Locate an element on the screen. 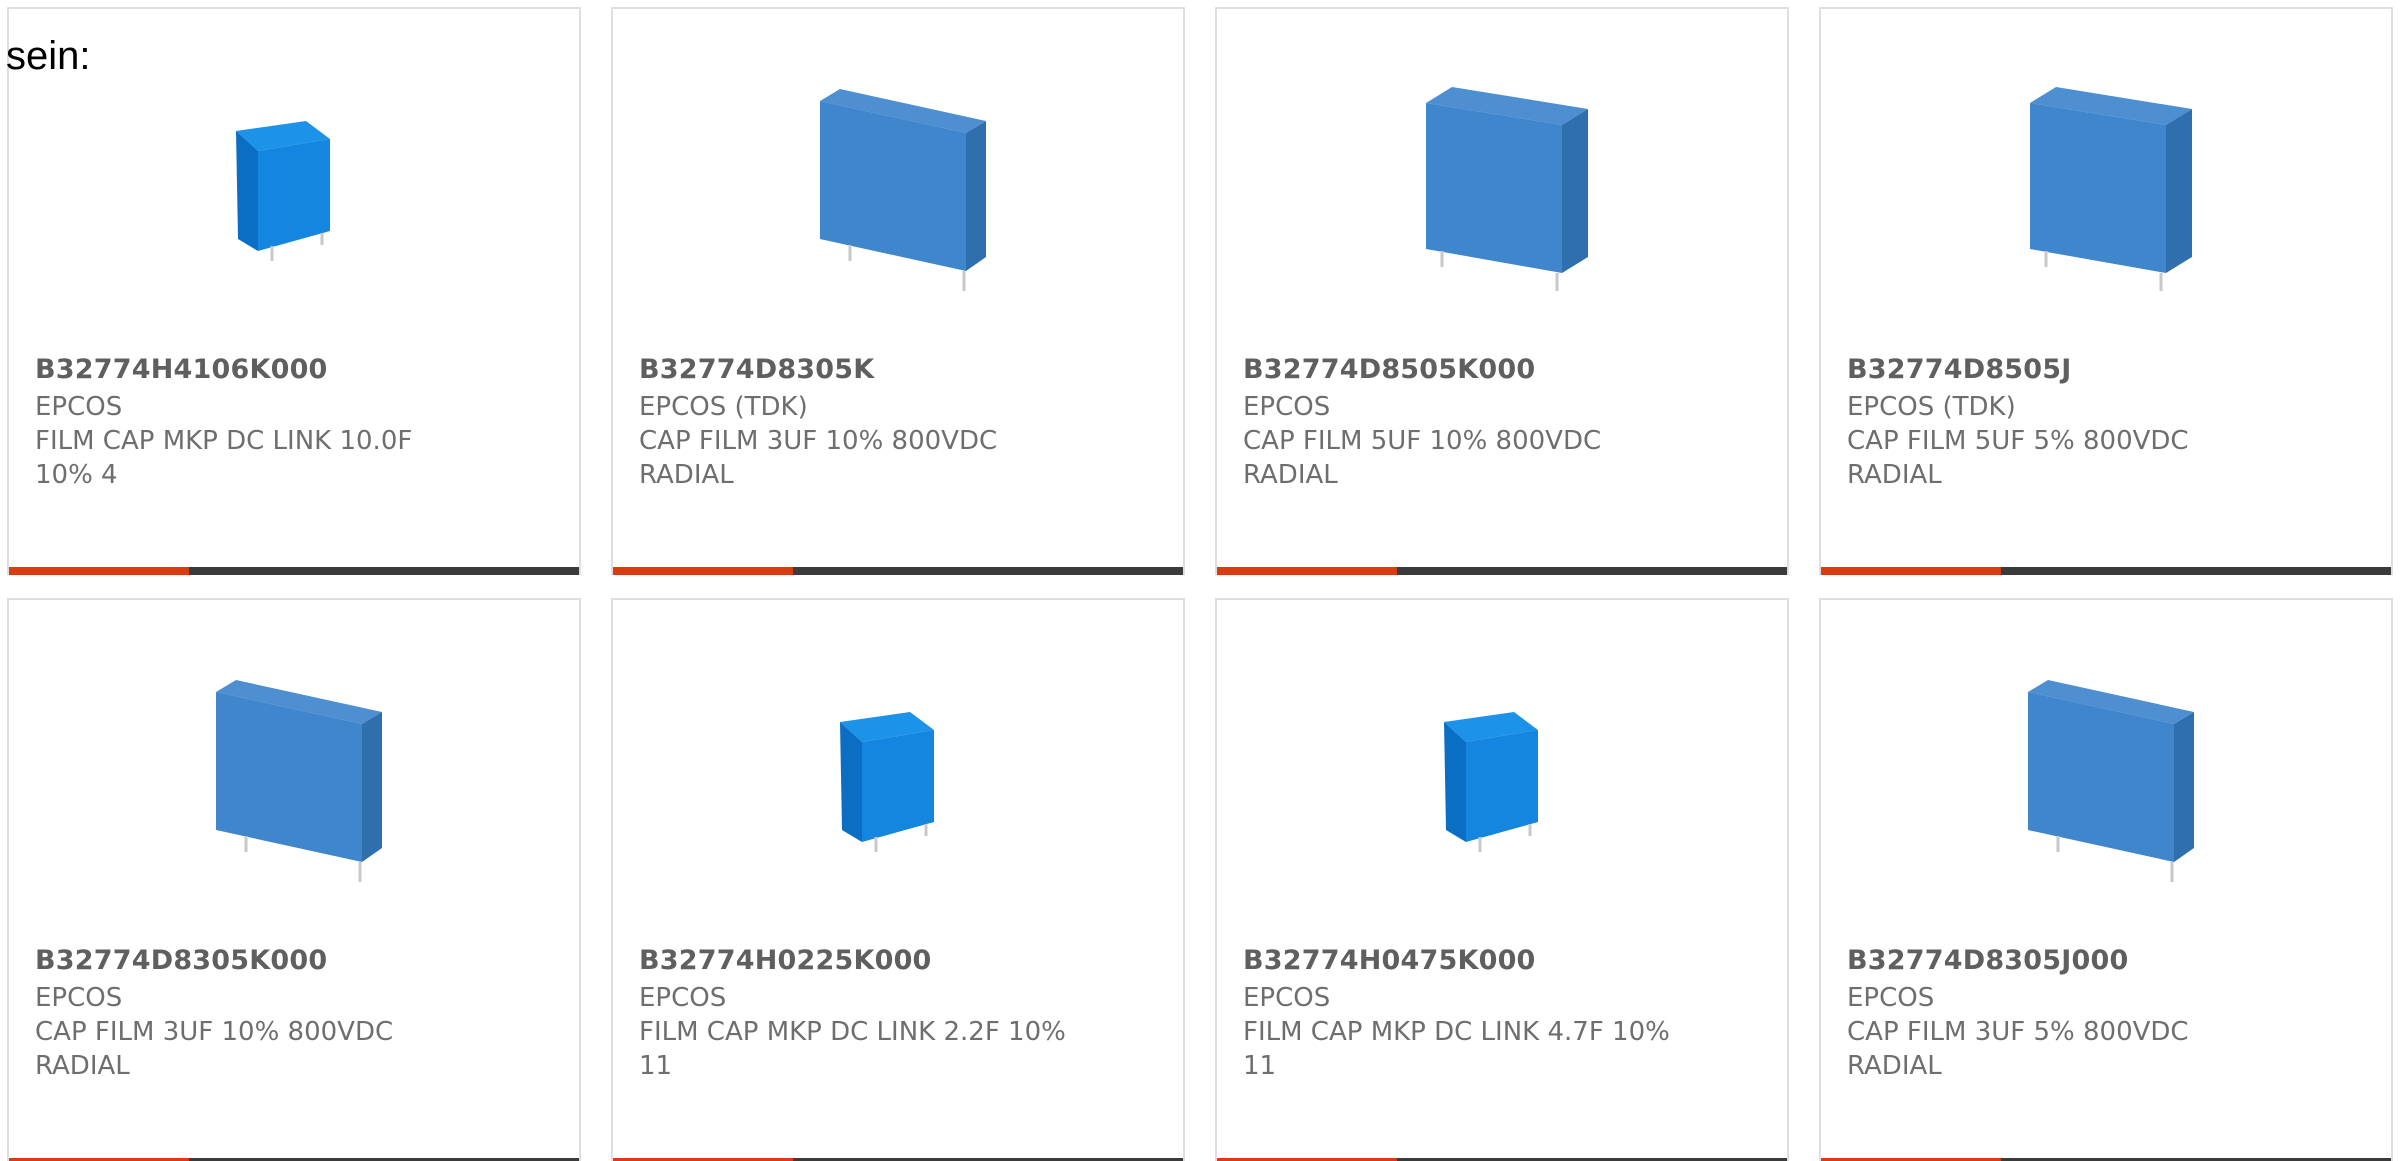 The image size is (2400, 1161). intro-text: sein: is located at coordinates (48, 56).